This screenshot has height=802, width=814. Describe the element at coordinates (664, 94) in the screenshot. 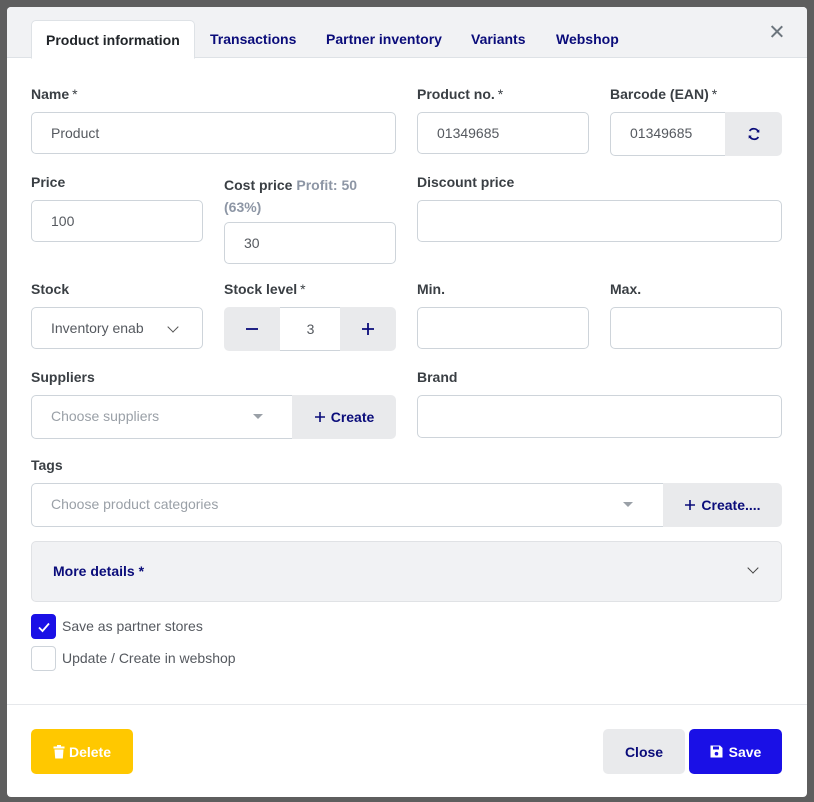

I see `barcode-label: Barcode (EAN) *` at that location.